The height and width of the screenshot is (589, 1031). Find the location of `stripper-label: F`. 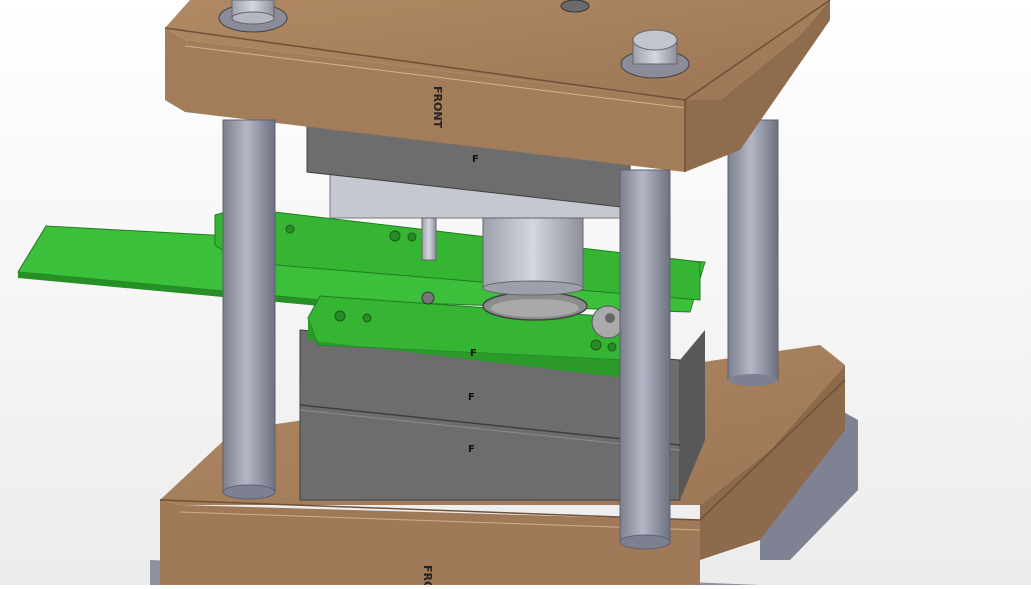

stripper-label: F is located at coordinates (473, 353).